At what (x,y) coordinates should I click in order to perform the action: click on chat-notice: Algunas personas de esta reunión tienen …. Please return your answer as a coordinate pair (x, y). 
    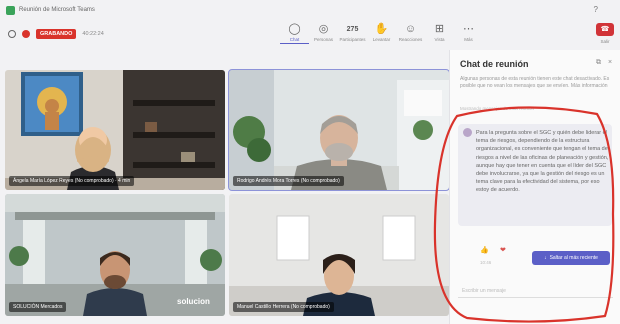
    Looking at the image, I should click on (535, 82).